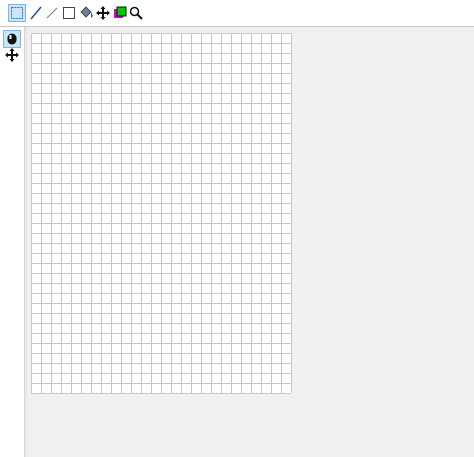 The height and width of the screenshot is (457, 474). I want to click on magnifier-icon, so click(136, 13).